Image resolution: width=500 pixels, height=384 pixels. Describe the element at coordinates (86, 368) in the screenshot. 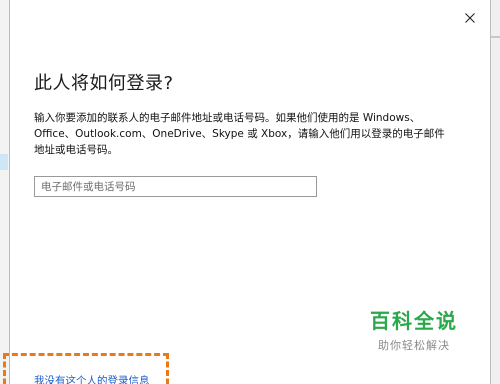

I see `annotation-highlight-box` at that location.